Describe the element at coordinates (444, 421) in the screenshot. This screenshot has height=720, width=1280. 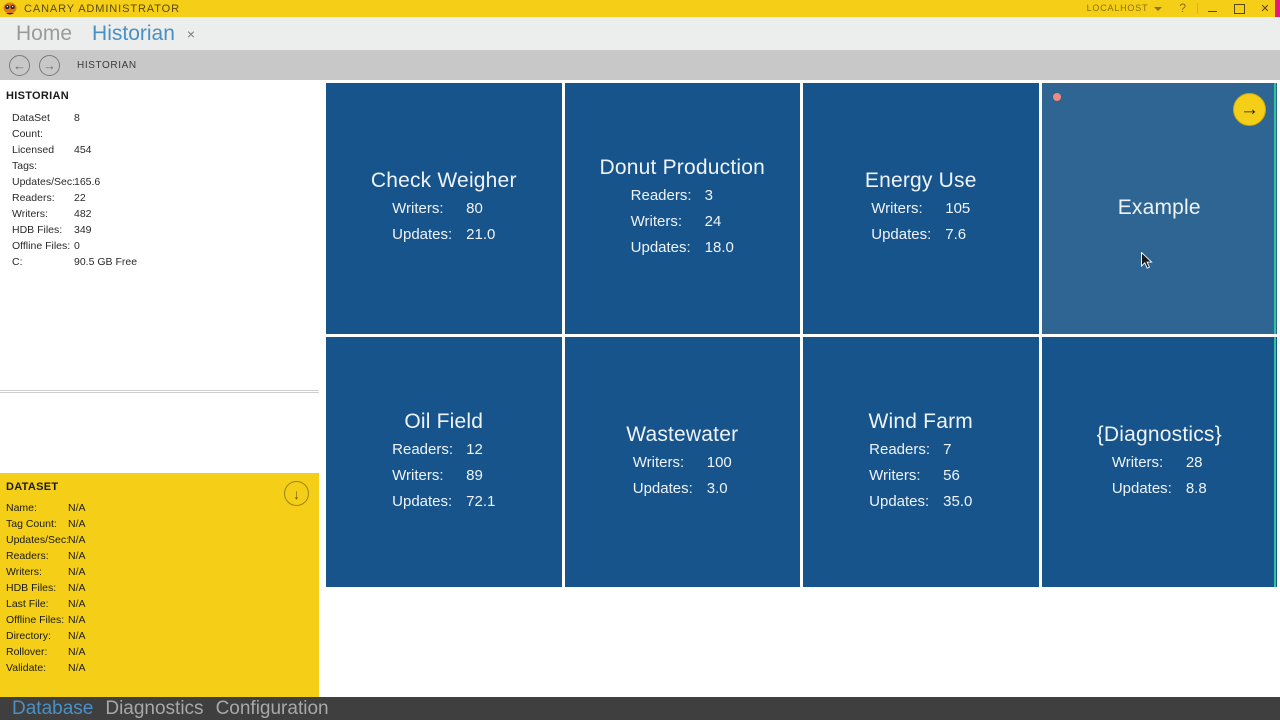
I see `tile-title: Oil Field` at that location.